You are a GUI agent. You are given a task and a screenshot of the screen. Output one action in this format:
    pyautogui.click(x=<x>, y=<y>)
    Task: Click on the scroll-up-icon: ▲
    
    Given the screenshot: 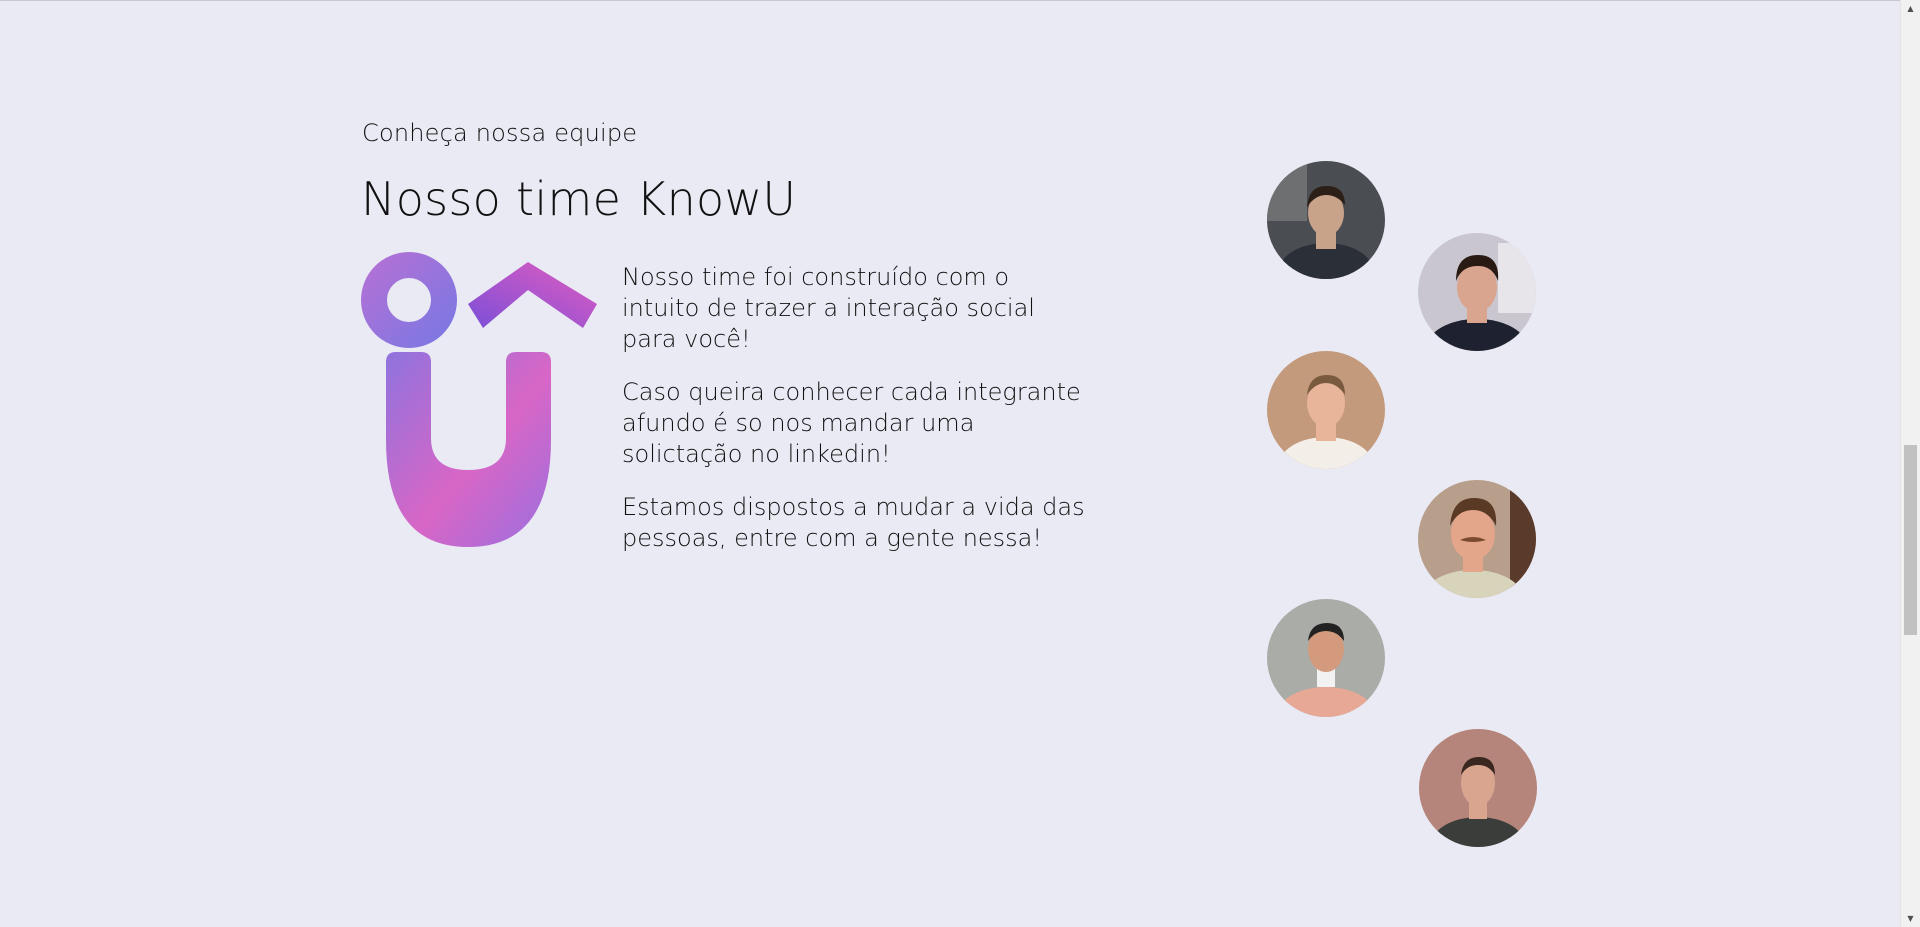 What is the action you would take?
    pyautogui.click(x=1910, y=8)
    